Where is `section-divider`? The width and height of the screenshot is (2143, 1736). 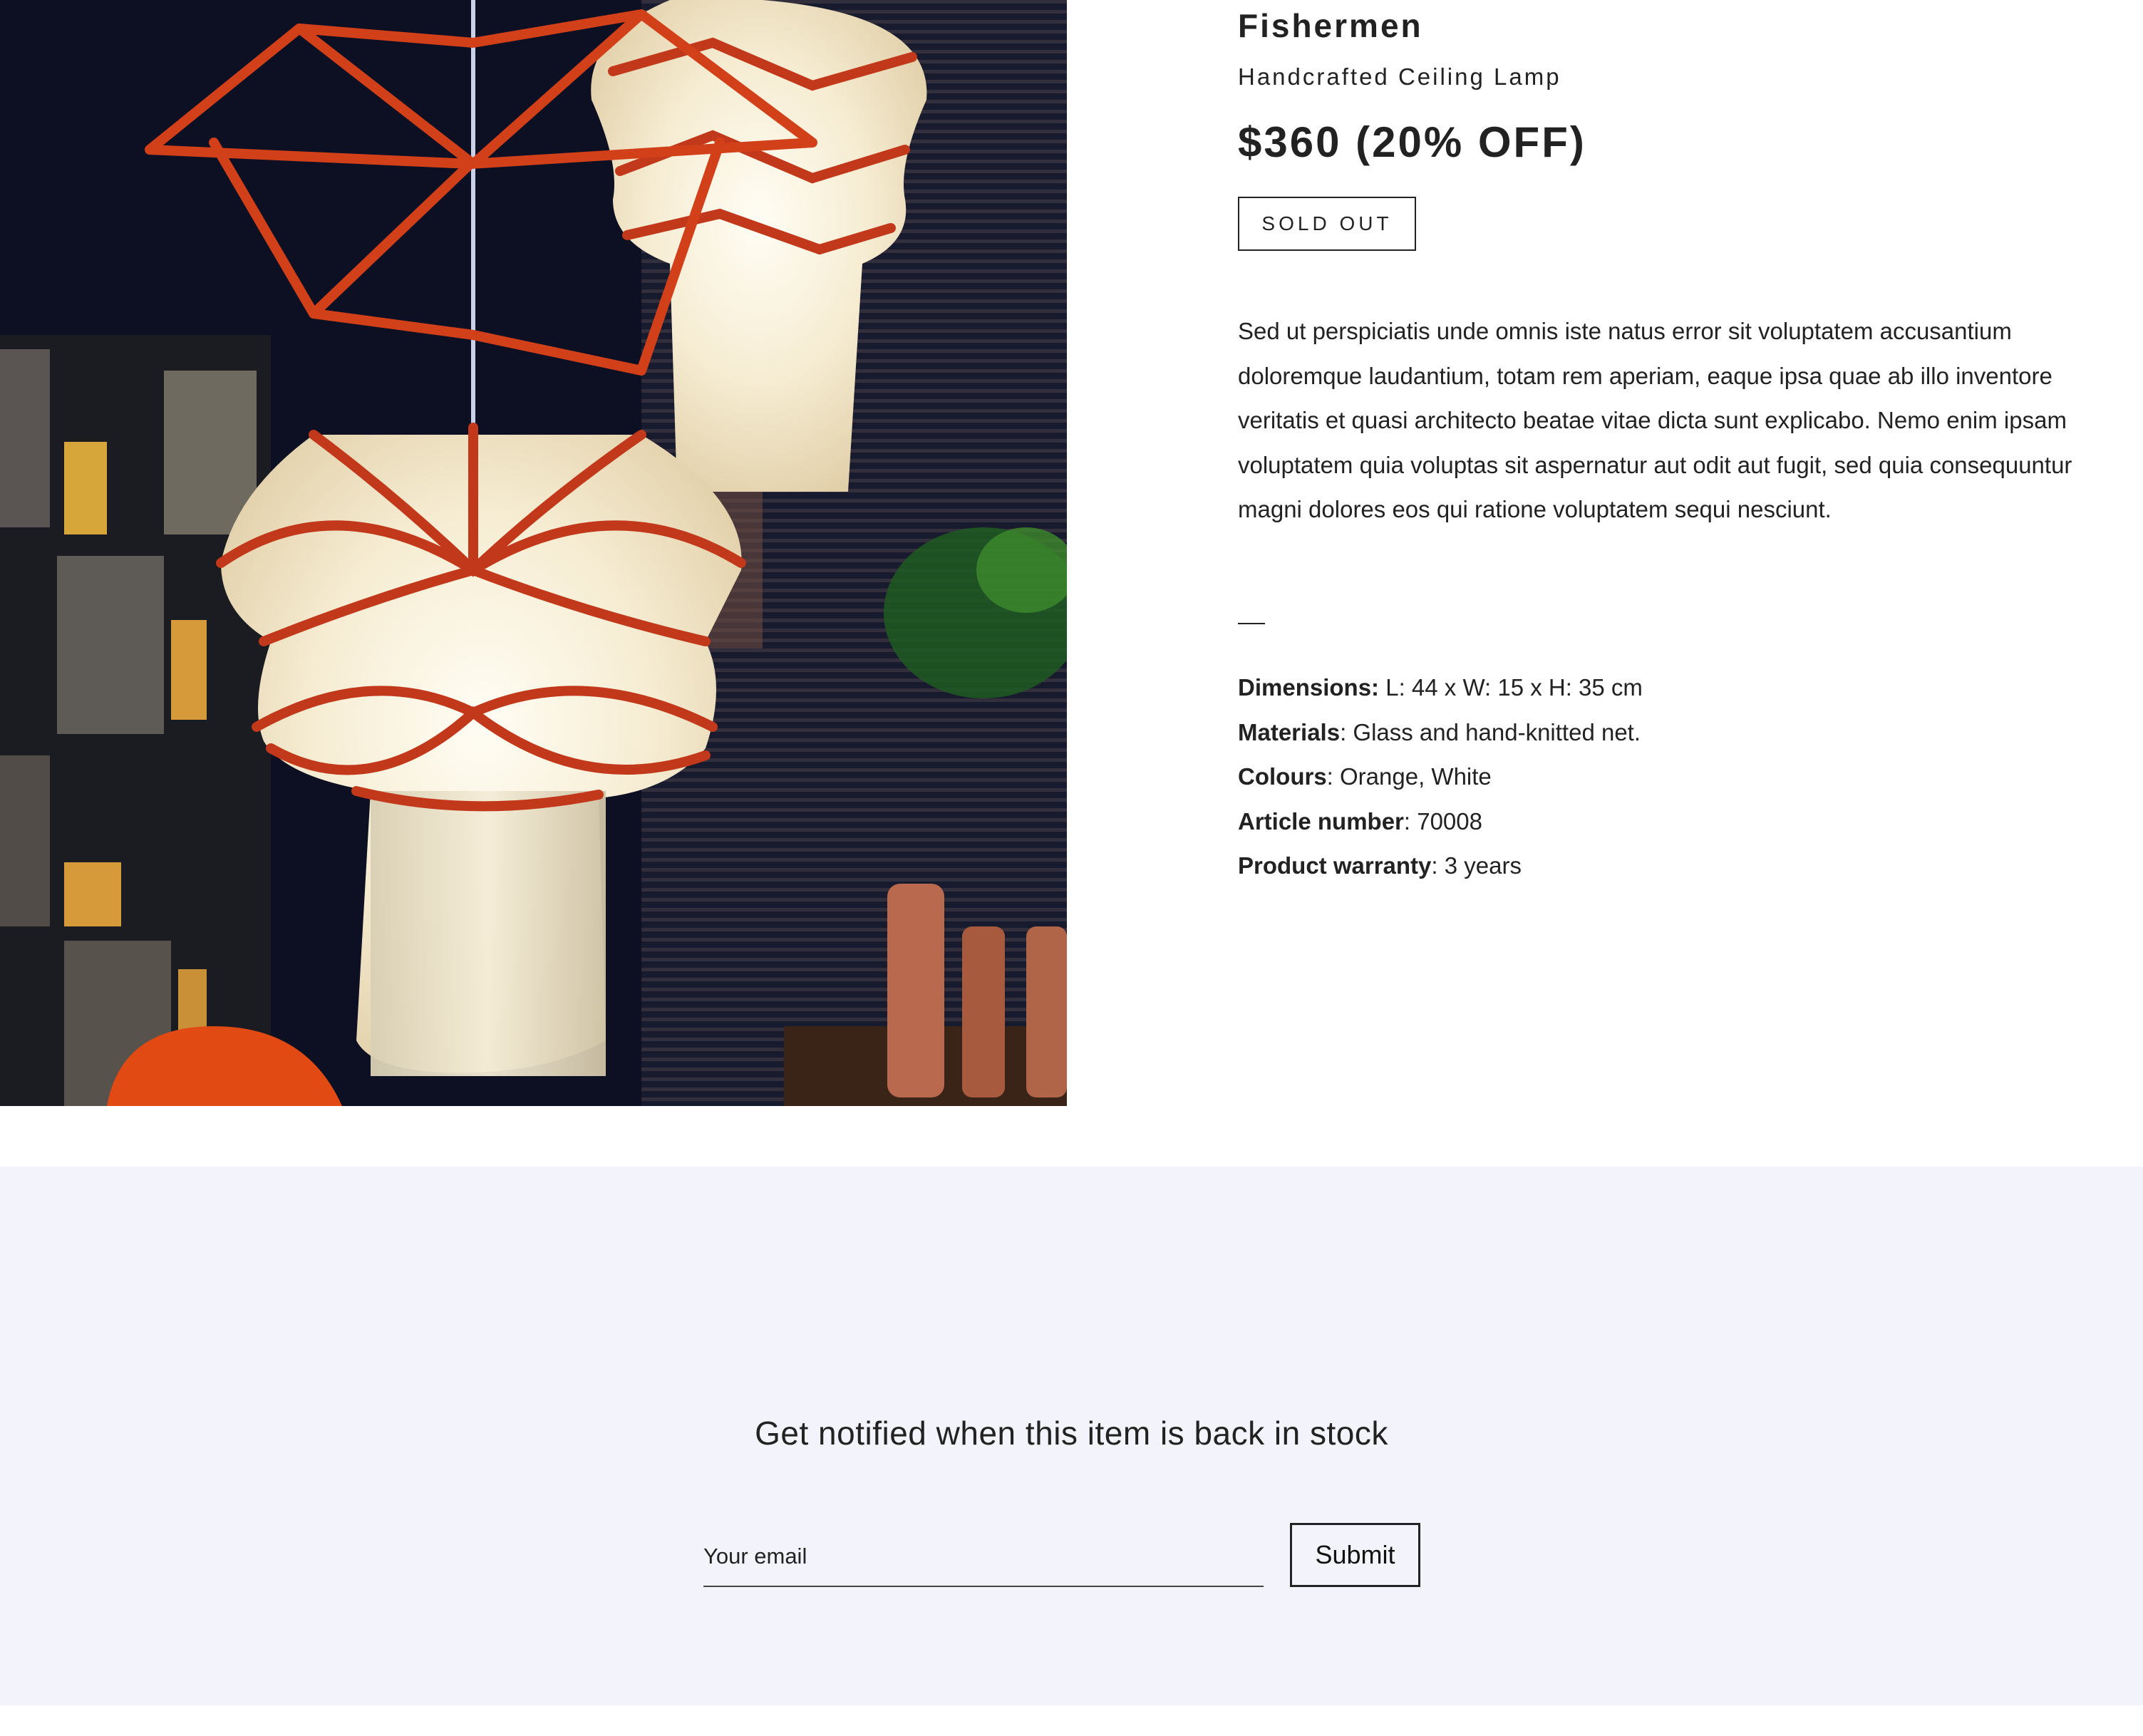 section-divider is located at coordinates (1251, 624).